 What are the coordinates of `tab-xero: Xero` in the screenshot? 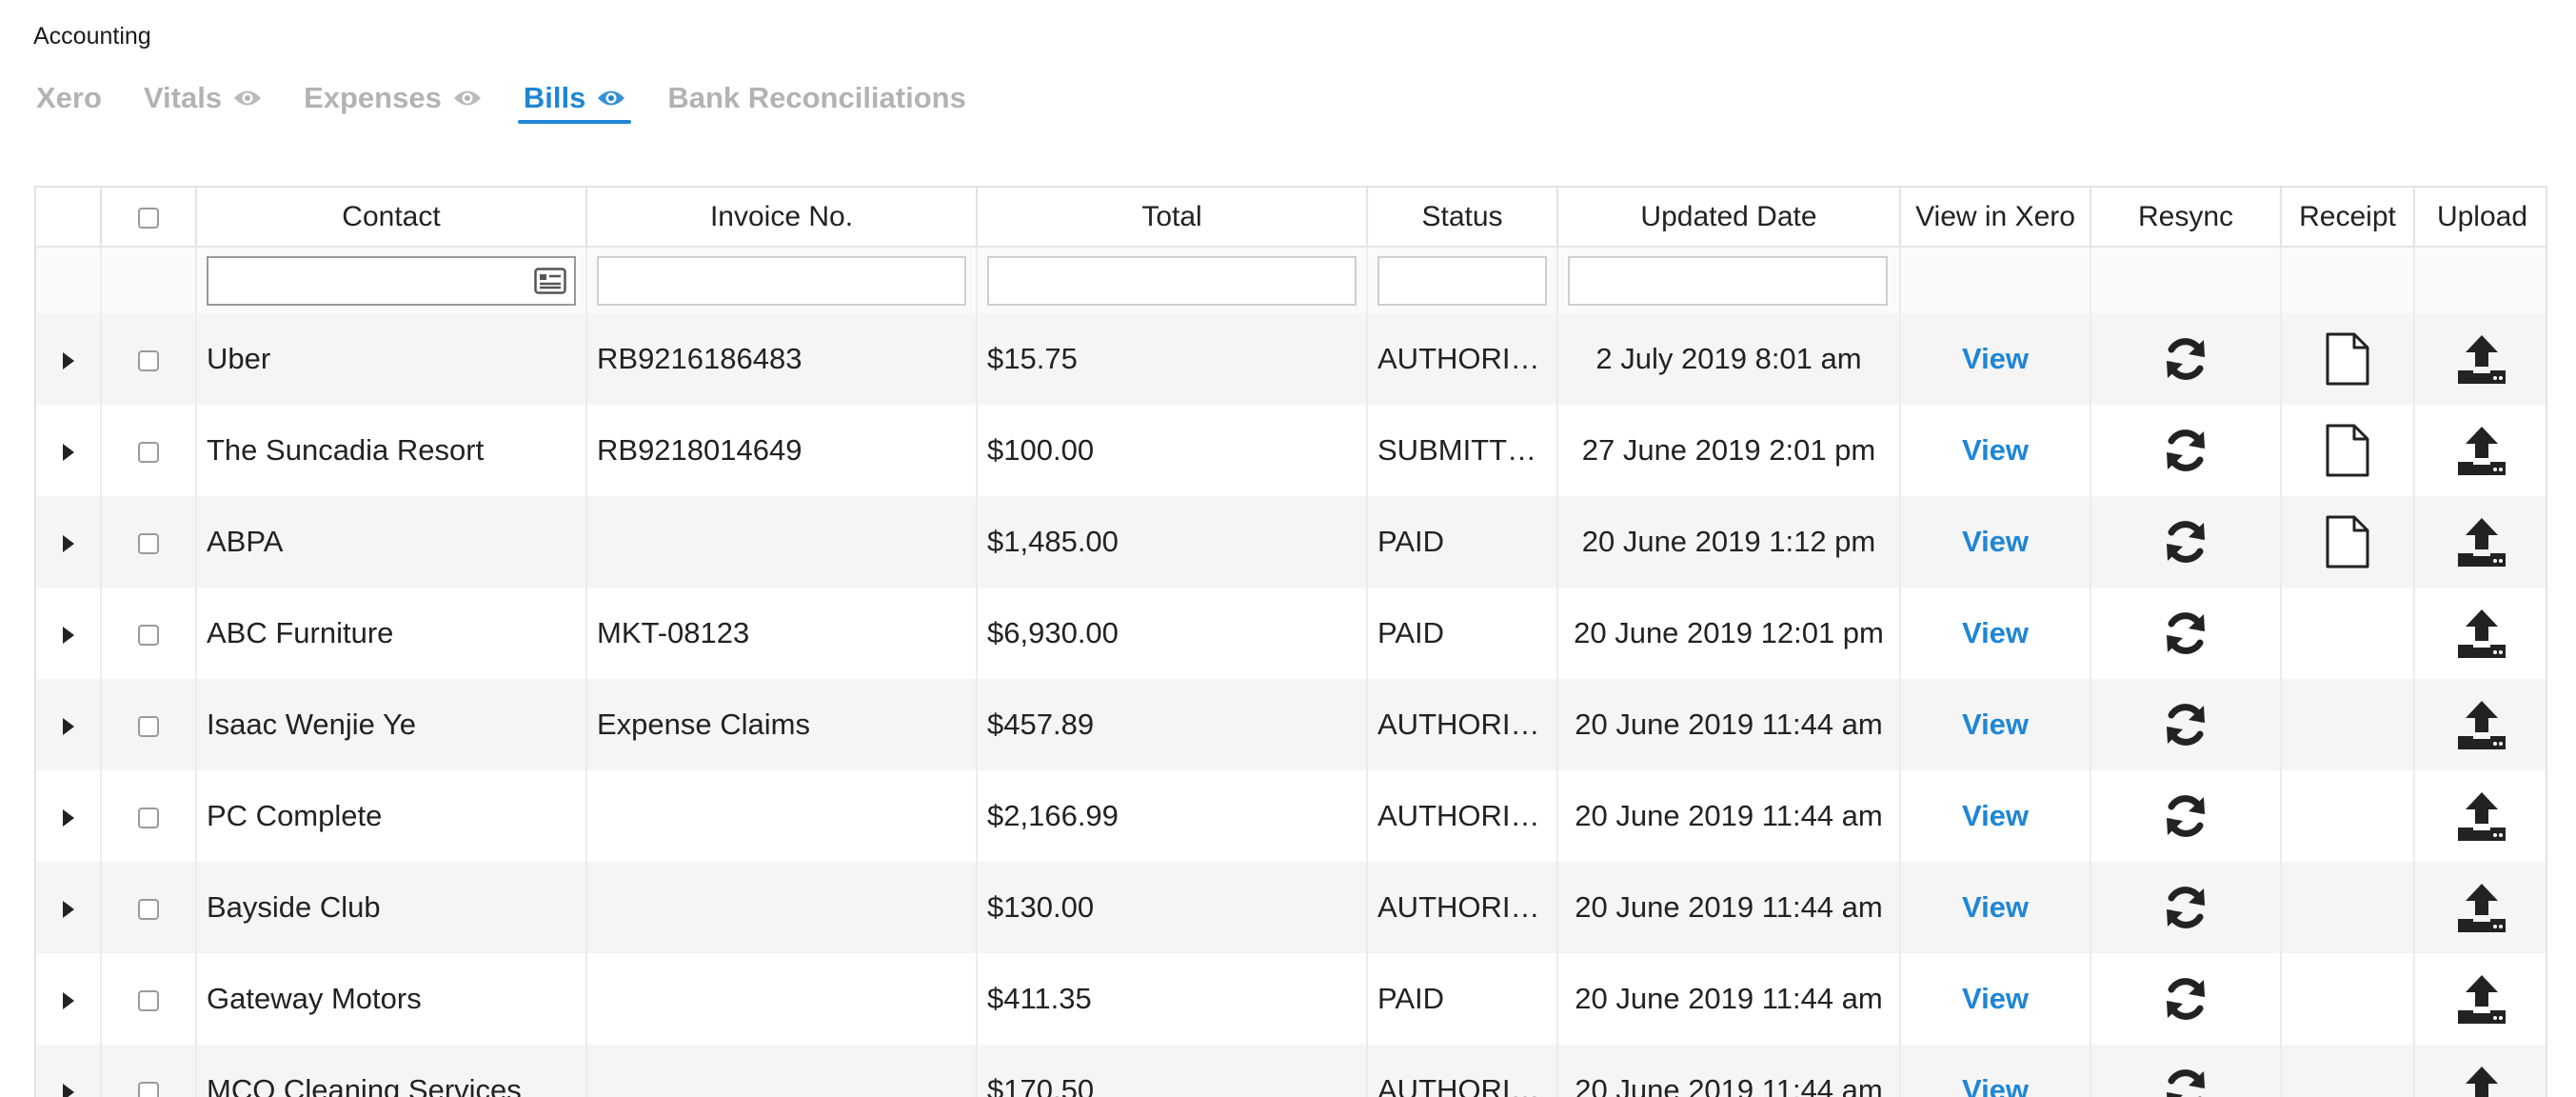 It's located at (69, 98).